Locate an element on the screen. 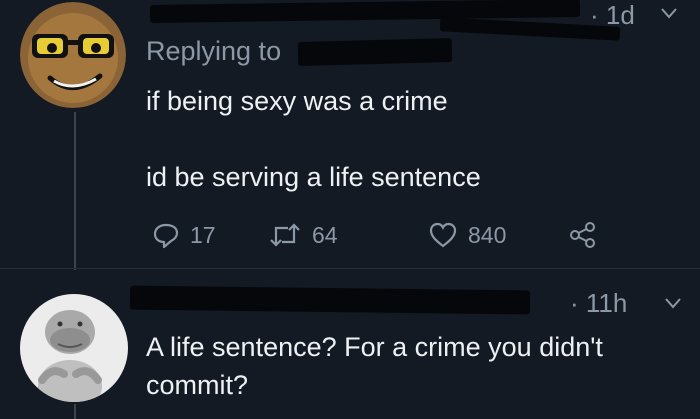  reply-text-line-2: commit? is located at coordinates (197, 385).